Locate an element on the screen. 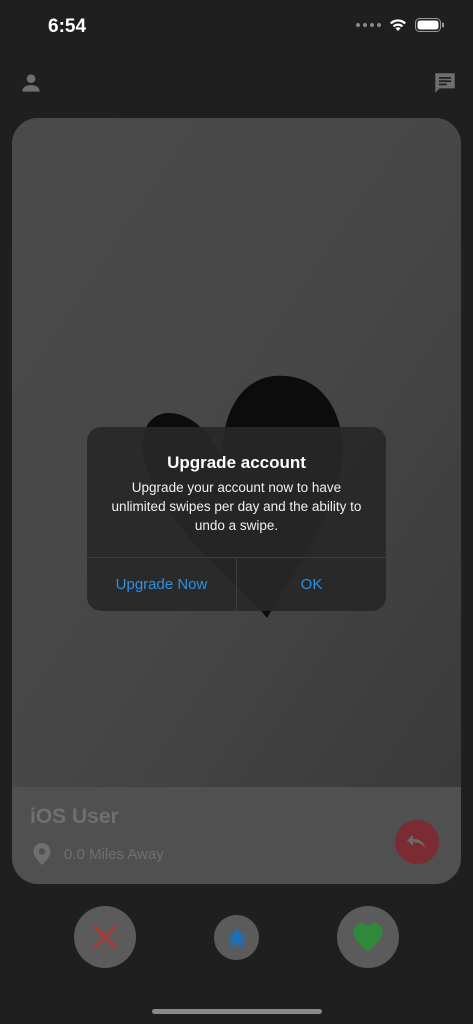 This screenshot has width=473, height=1024. distance-row: 0.0 Miles Away is located at coordinates (98, 854).